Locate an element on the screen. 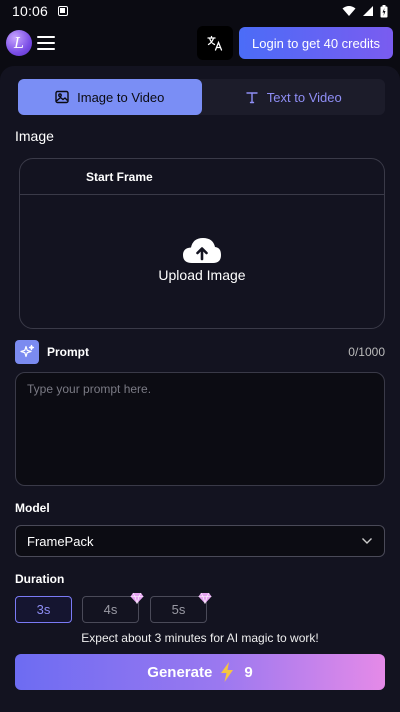 This screenshot has height=712, width=400. image-icon is located at coordinates (62, 97).